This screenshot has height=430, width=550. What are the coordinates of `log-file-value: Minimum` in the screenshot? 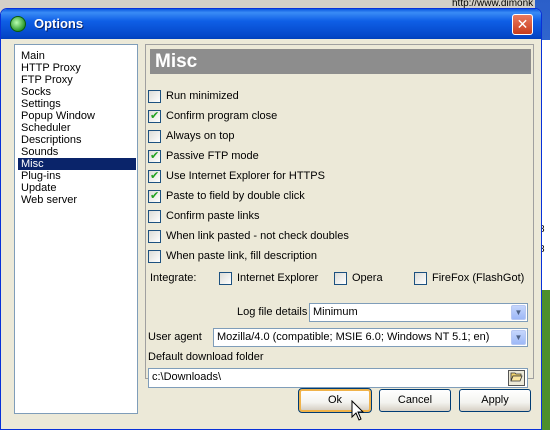 It's located at (335, 312).